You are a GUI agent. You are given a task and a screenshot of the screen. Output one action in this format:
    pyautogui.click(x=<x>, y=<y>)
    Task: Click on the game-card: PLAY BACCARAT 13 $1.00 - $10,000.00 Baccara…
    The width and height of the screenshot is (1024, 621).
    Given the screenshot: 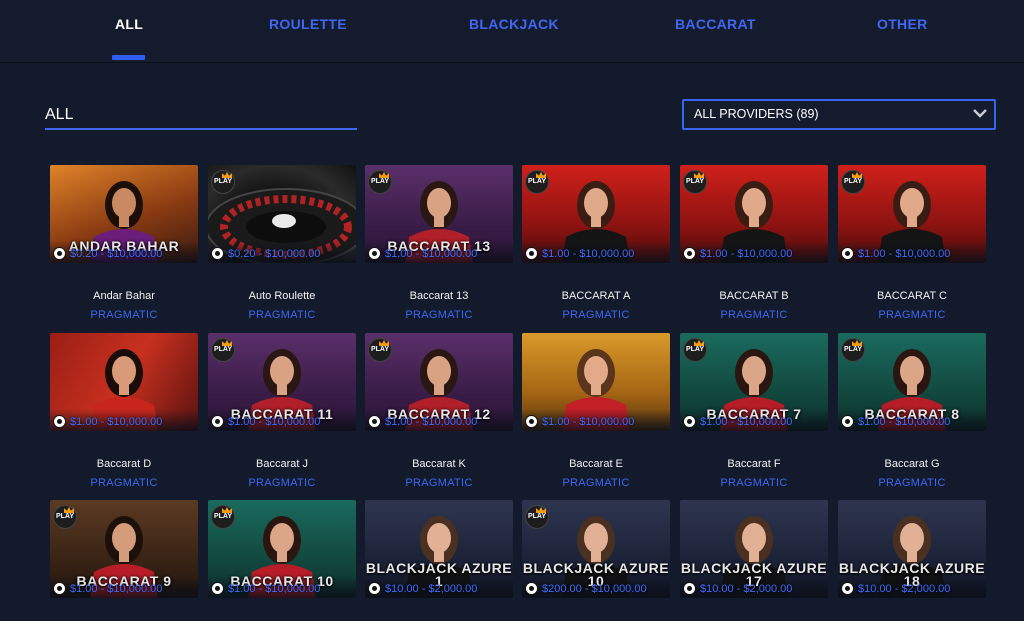 What is the action you would take?
    pyautogui.click(x=439, y=243)
    